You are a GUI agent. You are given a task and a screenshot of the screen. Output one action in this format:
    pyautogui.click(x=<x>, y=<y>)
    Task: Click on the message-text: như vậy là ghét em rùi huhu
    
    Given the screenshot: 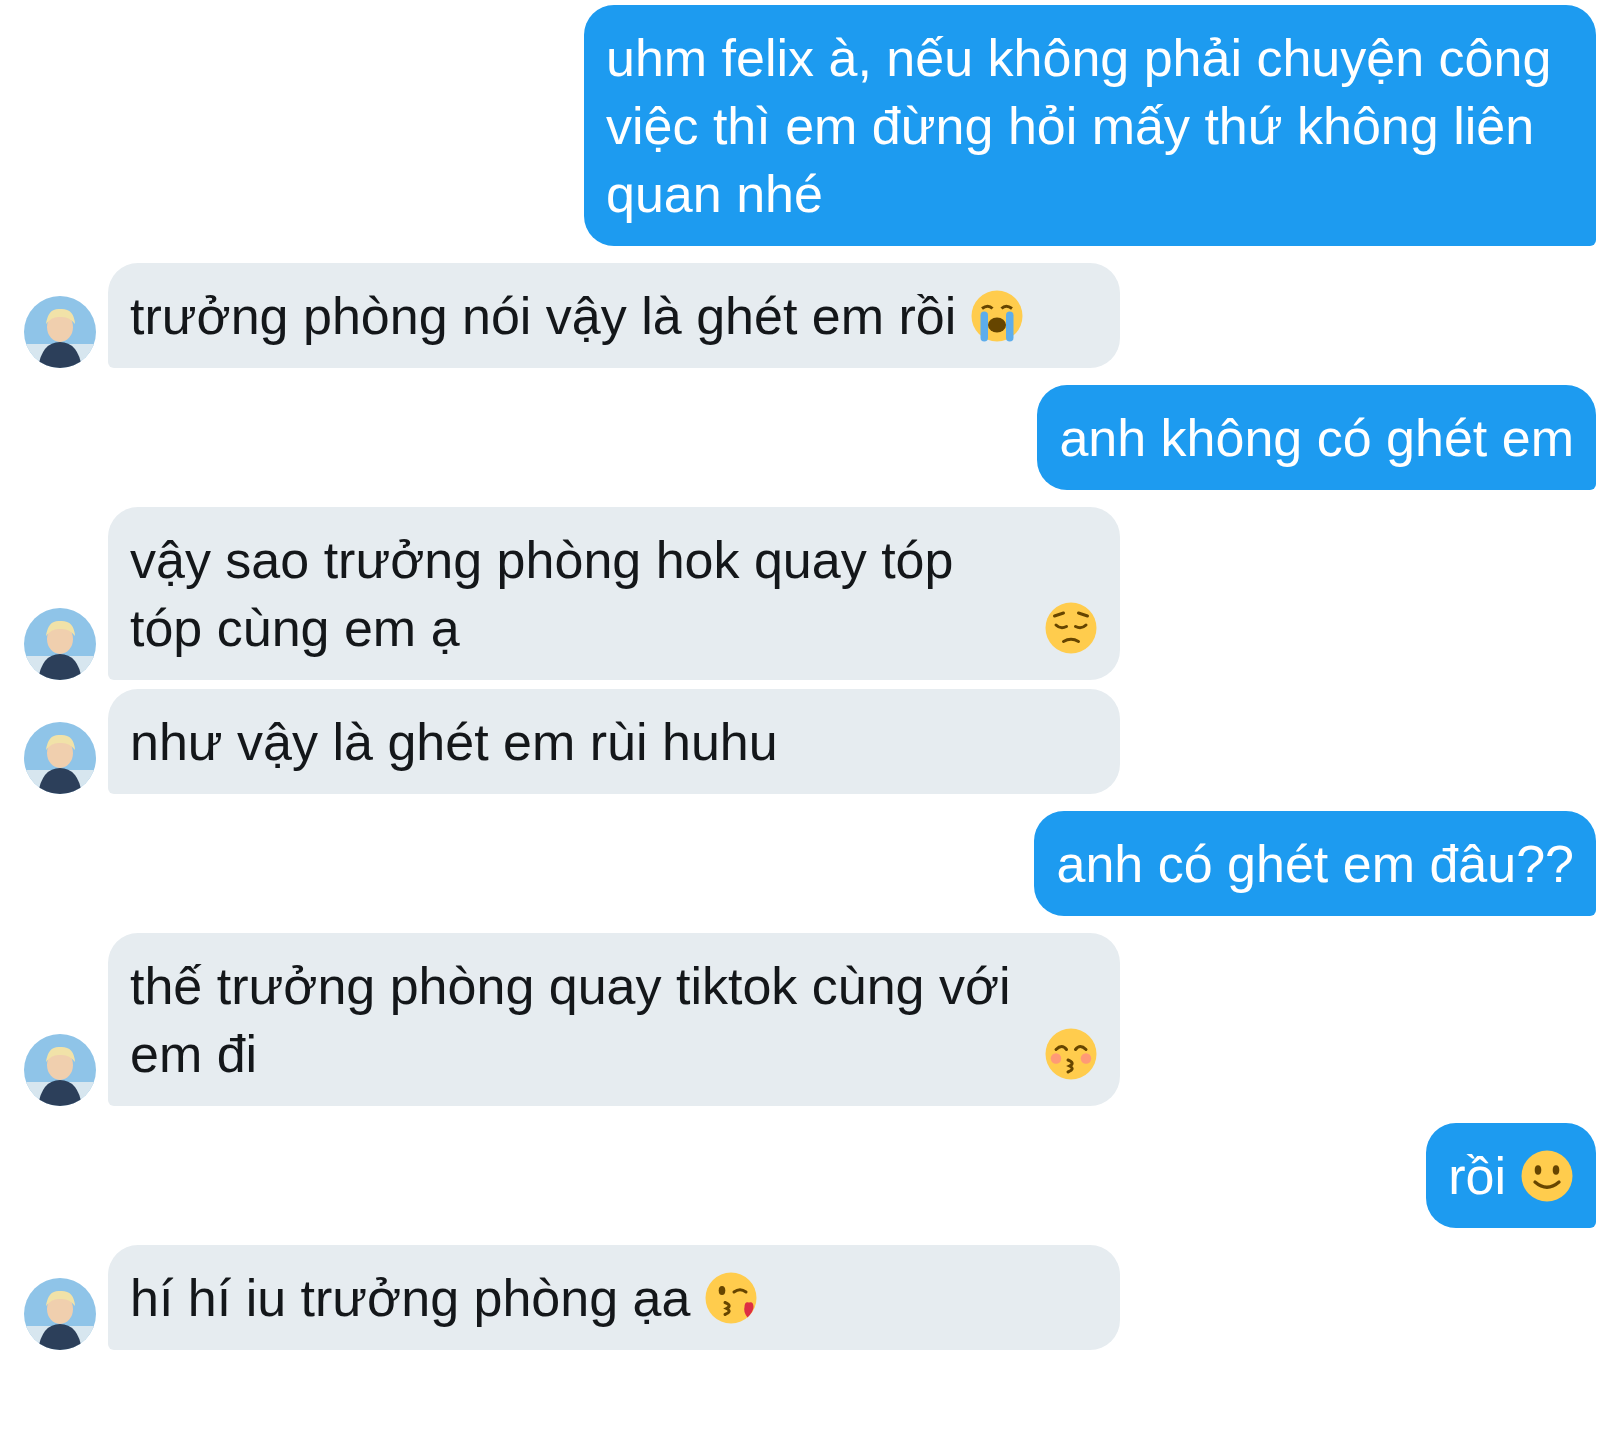 What is the action you would take?
    pyautogui.click(x=454, y=742)
    